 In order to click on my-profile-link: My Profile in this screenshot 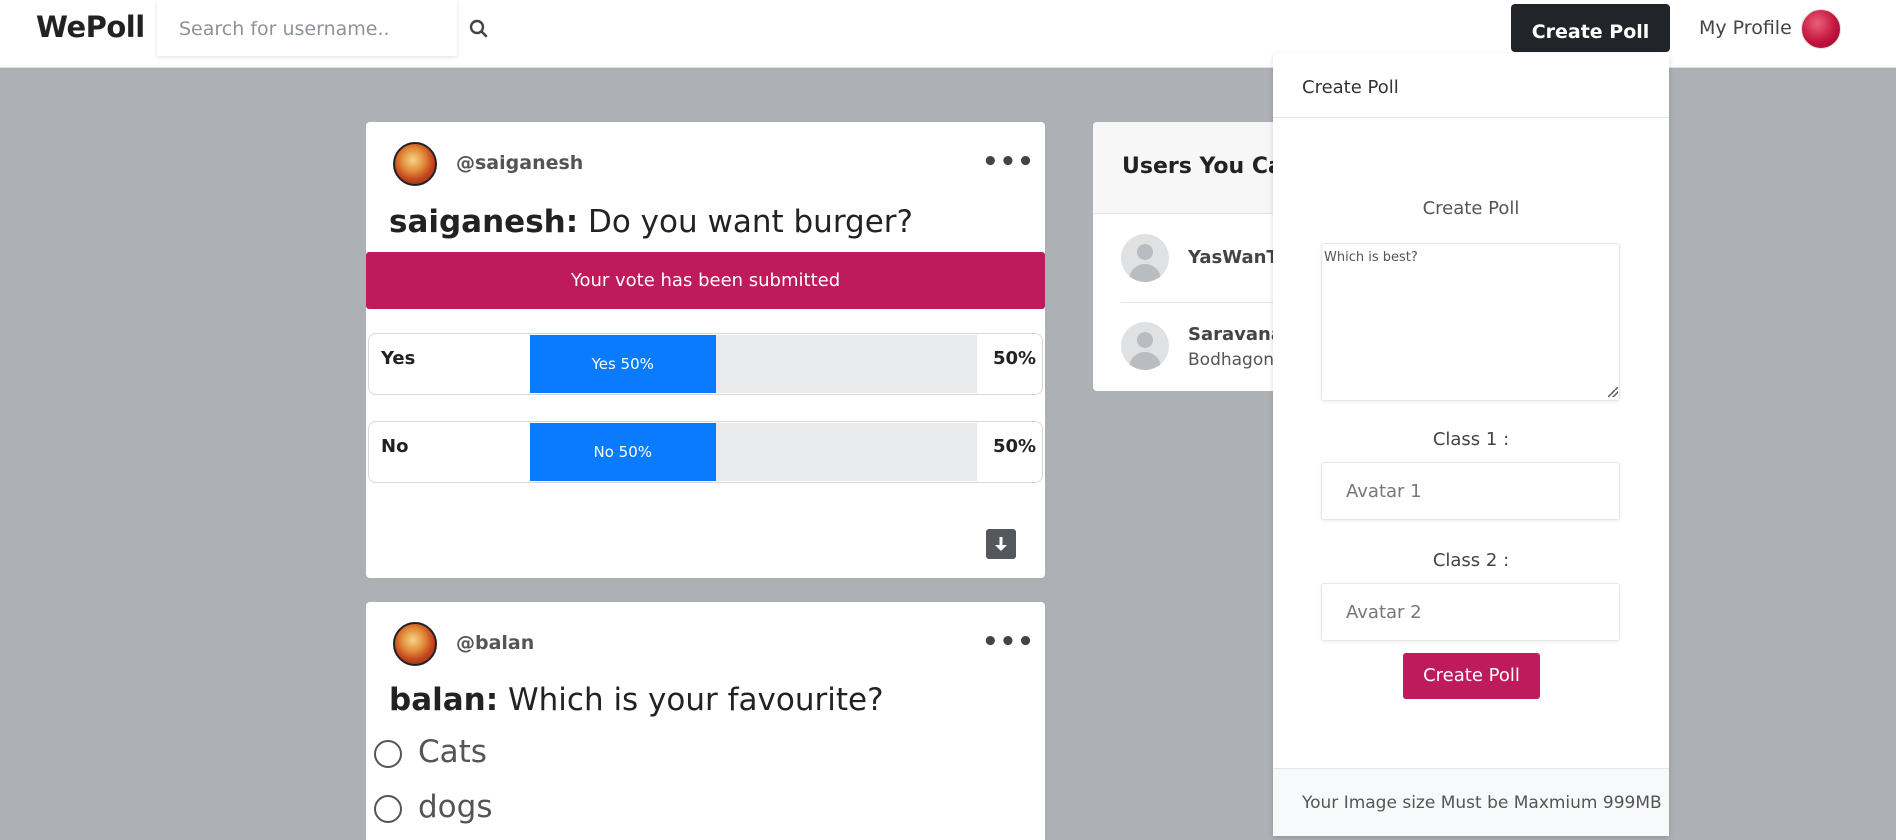, I will do `click(1745, 28)`.